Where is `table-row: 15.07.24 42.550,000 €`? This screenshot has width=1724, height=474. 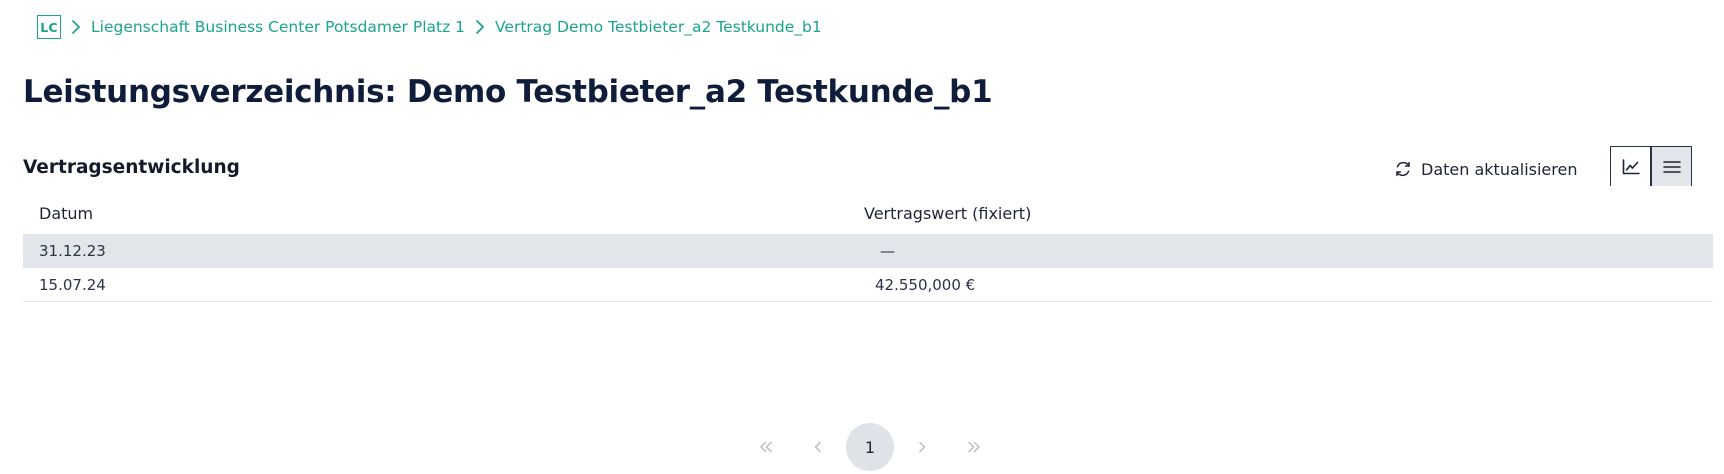
table-row: 15.07.24 42.550,000 € is located at coordinates (868, 285).